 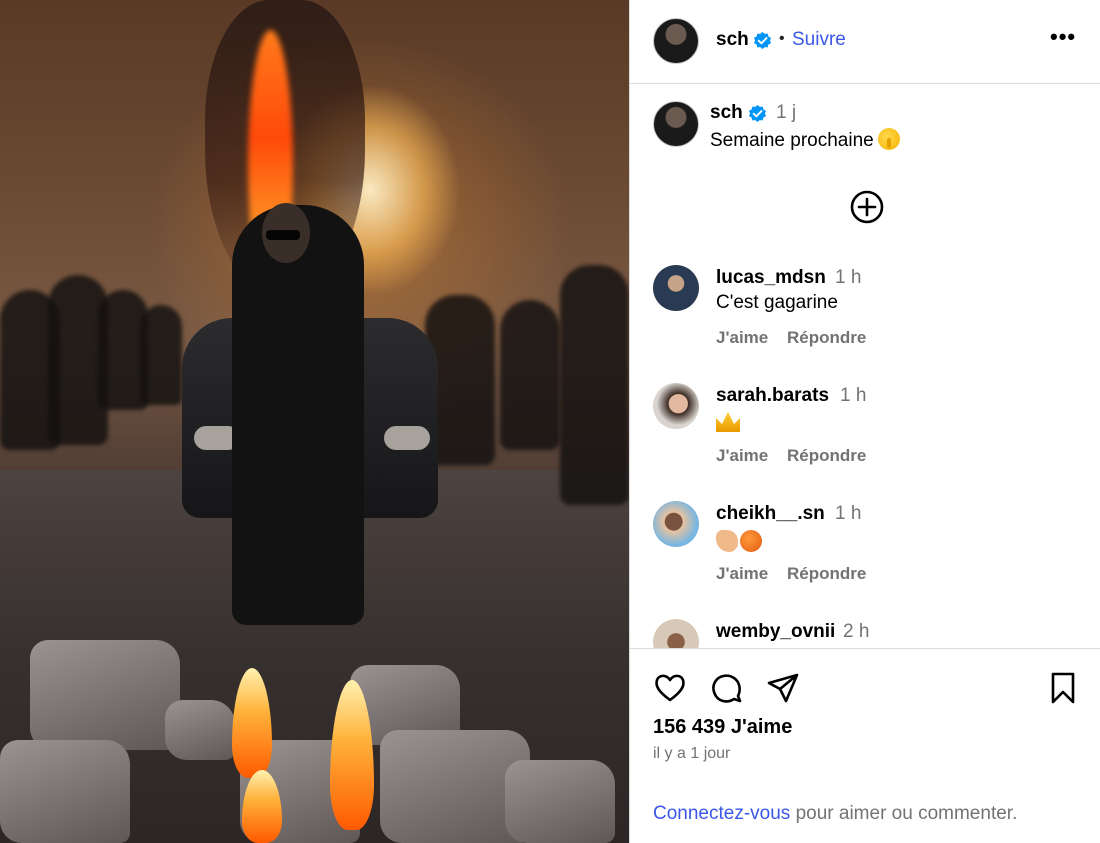 I want to click on flexed-biceps-emoji-icon, so click(x=727, y=541).